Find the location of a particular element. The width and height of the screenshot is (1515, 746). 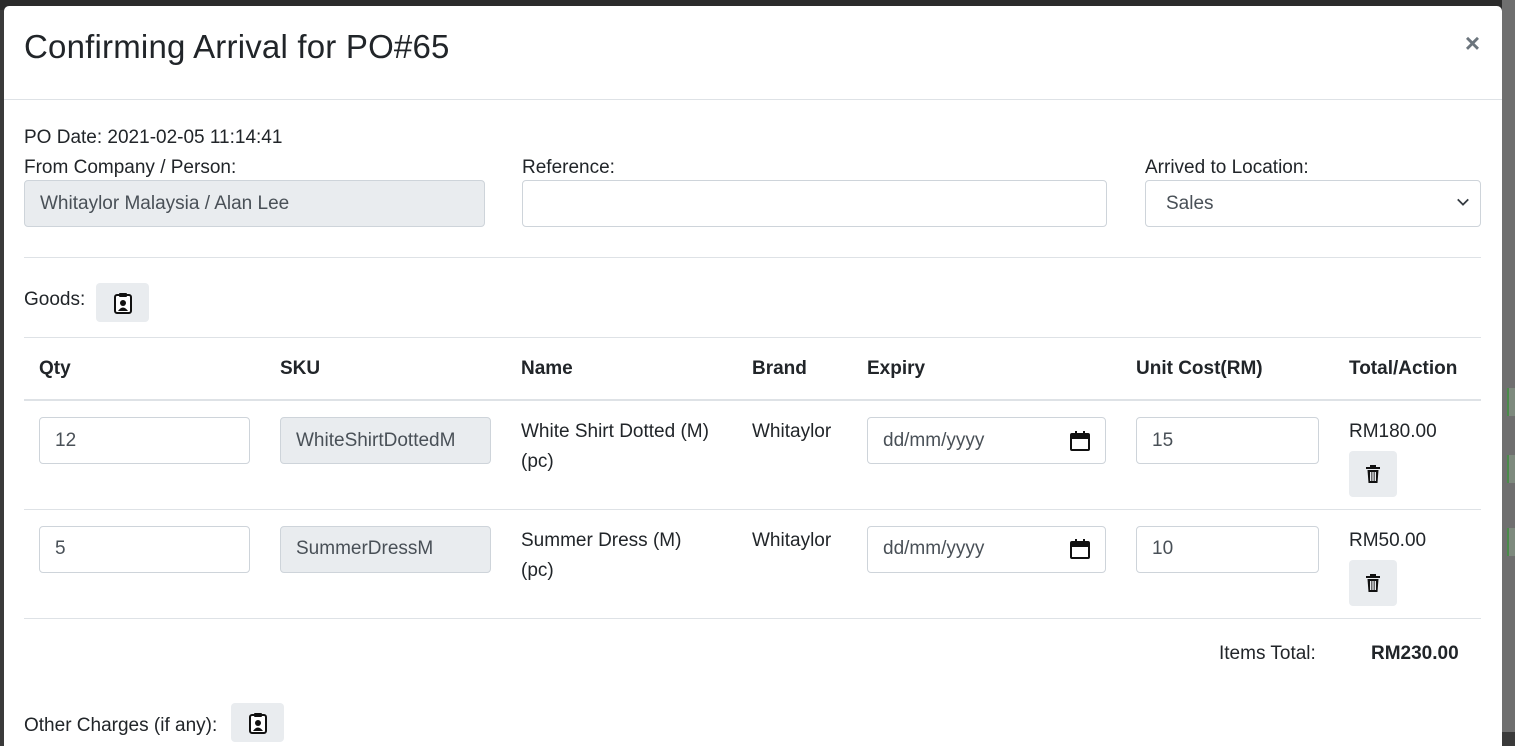

add-other-charge-button is located at coordinates (257, 722).